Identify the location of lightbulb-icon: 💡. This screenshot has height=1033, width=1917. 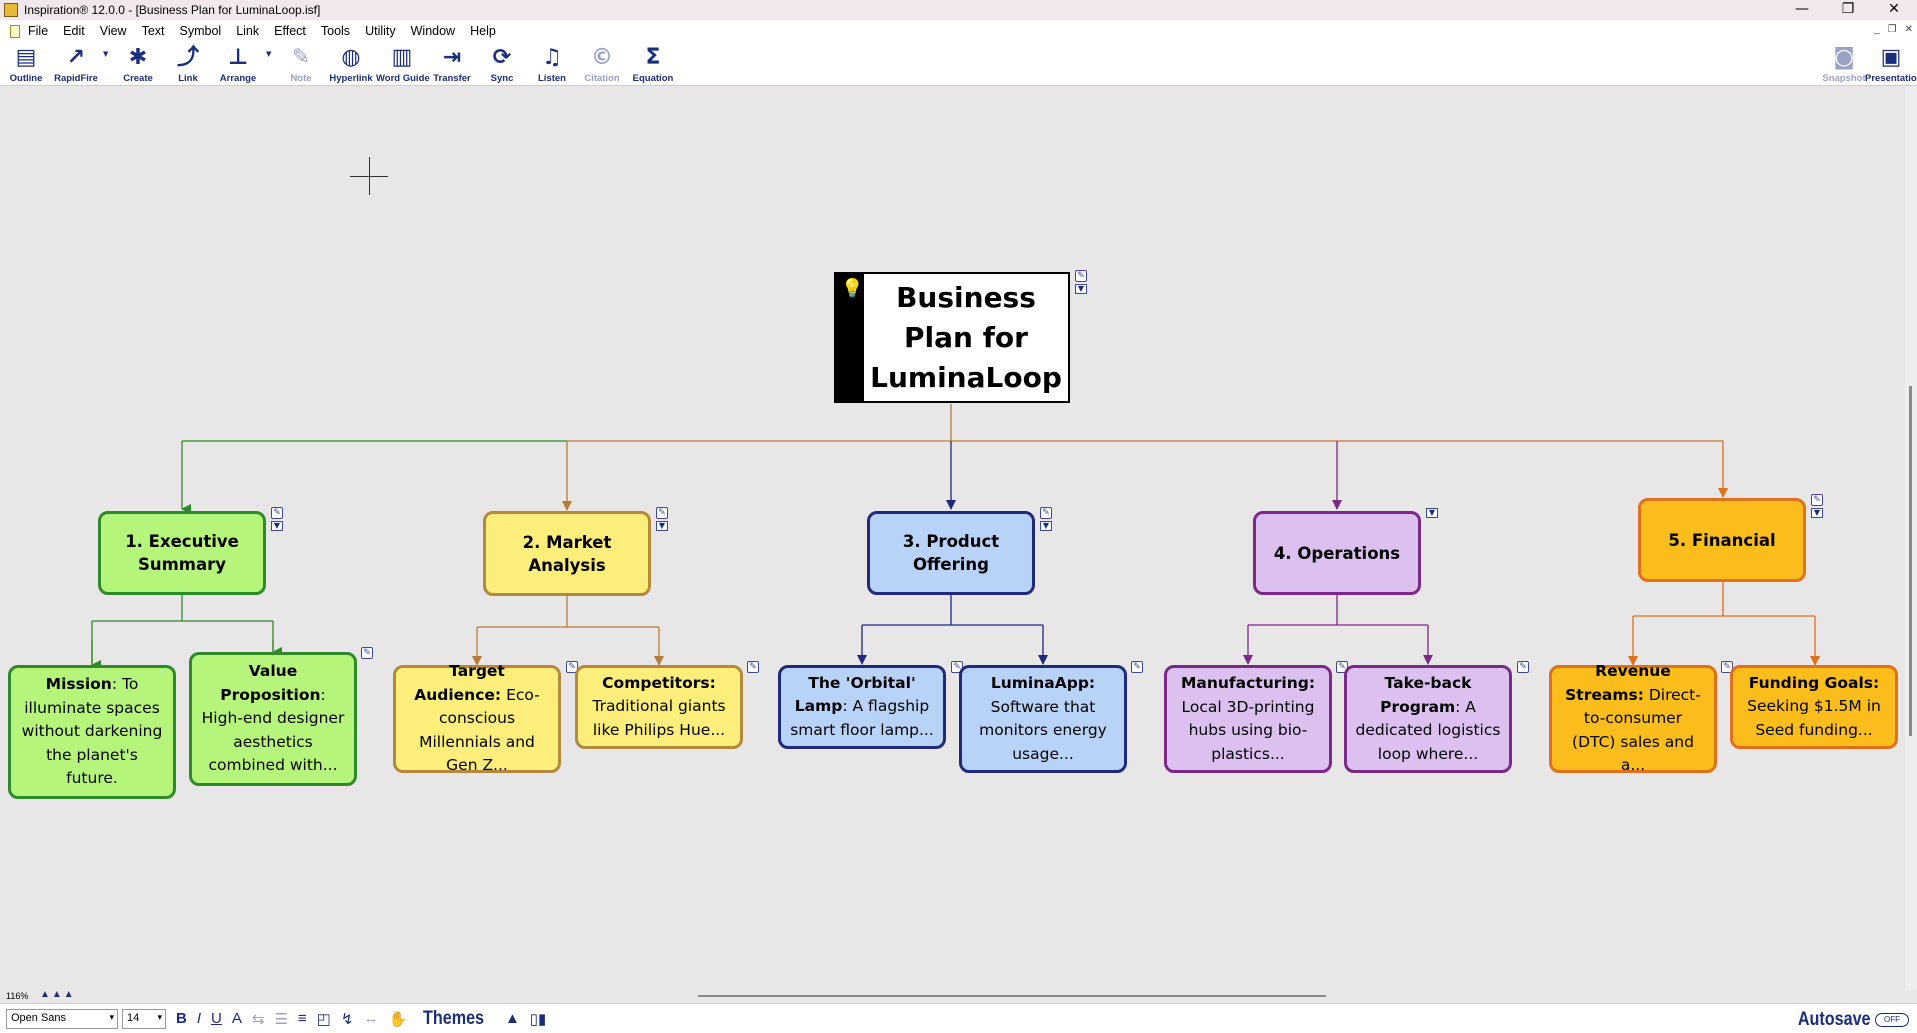
(852, 288).